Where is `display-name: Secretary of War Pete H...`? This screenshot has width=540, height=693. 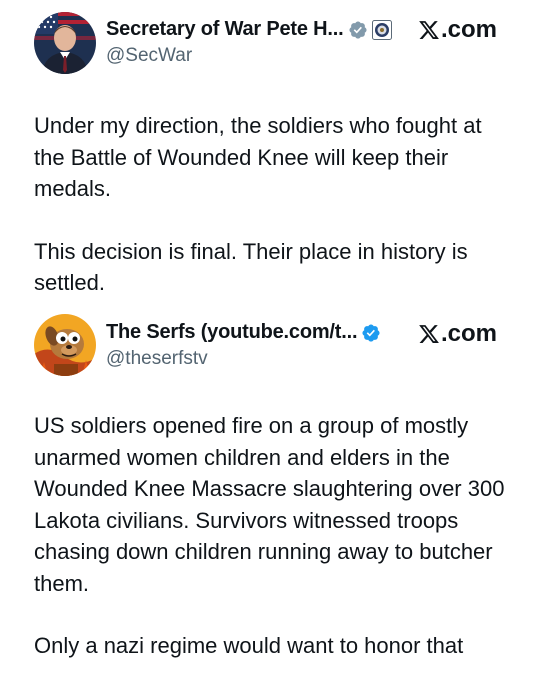
display-name: Secretary of War Pete H... is located at coordinates (225, 29).